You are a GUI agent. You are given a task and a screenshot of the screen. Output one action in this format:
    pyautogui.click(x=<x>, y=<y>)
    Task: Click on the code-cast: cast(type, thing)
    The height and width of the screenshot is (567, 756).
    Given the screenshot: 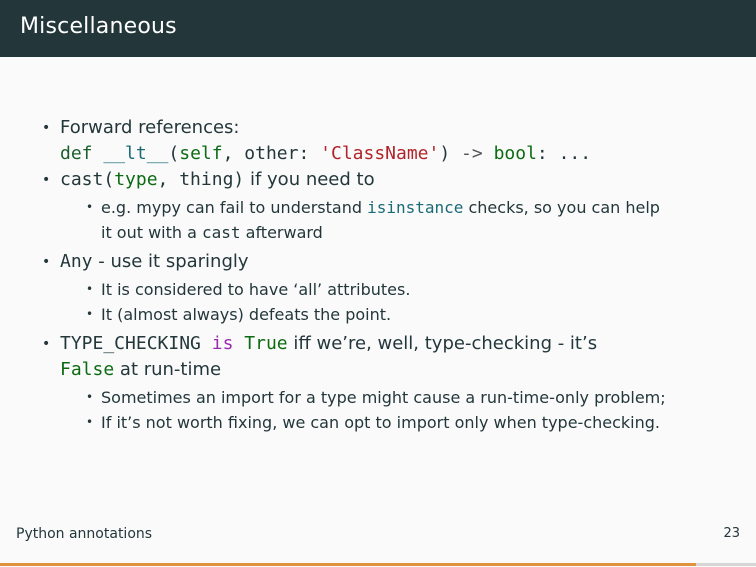 What is the action you would take?
    pyautogui.click(x=152, y=179)
    